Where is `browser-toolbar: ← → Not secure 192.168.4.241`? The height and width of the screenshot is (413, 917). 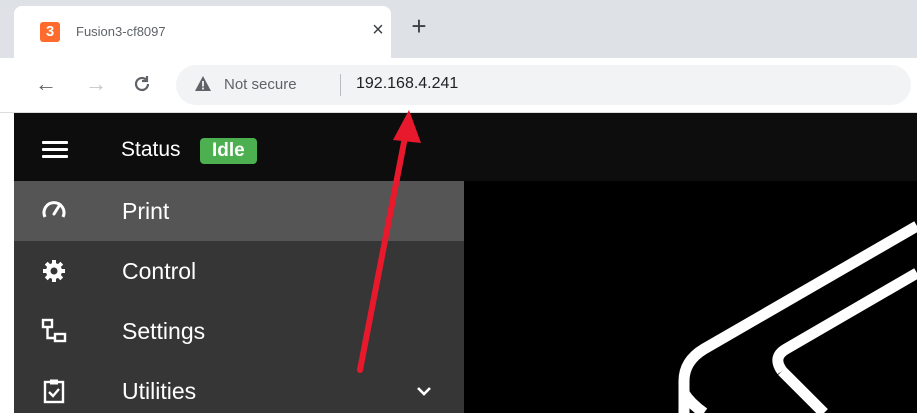 browser-toolbar: ← → Not secure 192.168.4.241 is located at coordinates (458, 85).